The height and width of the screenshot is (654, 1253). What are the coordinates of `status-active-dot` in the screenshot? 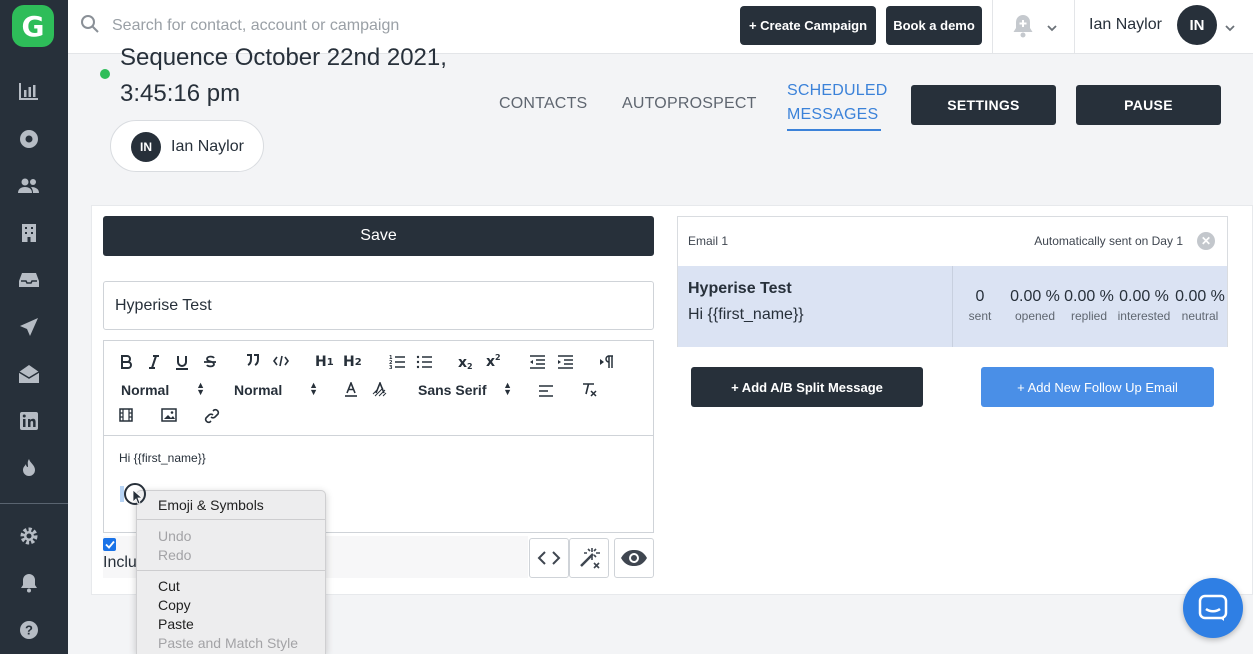 It's located at (105, 74).